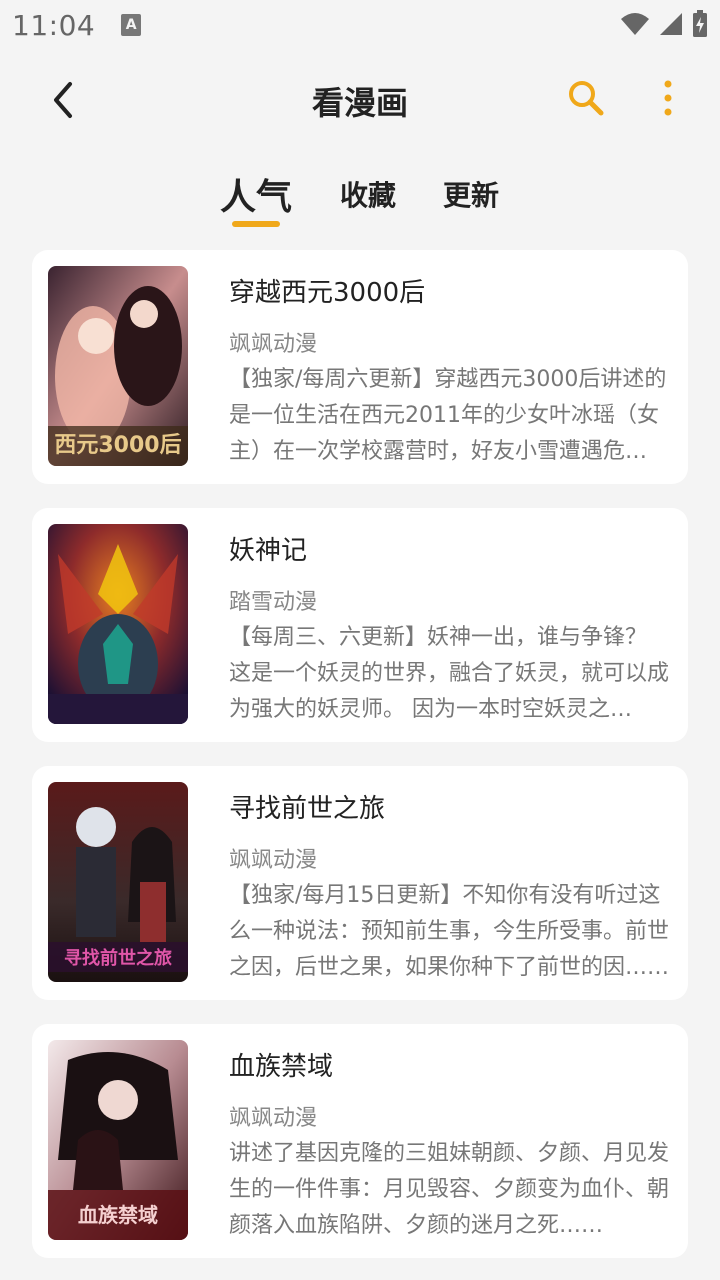 The image size is (720, 1280). I want to click on comic-cover-image, so click(118, 624).